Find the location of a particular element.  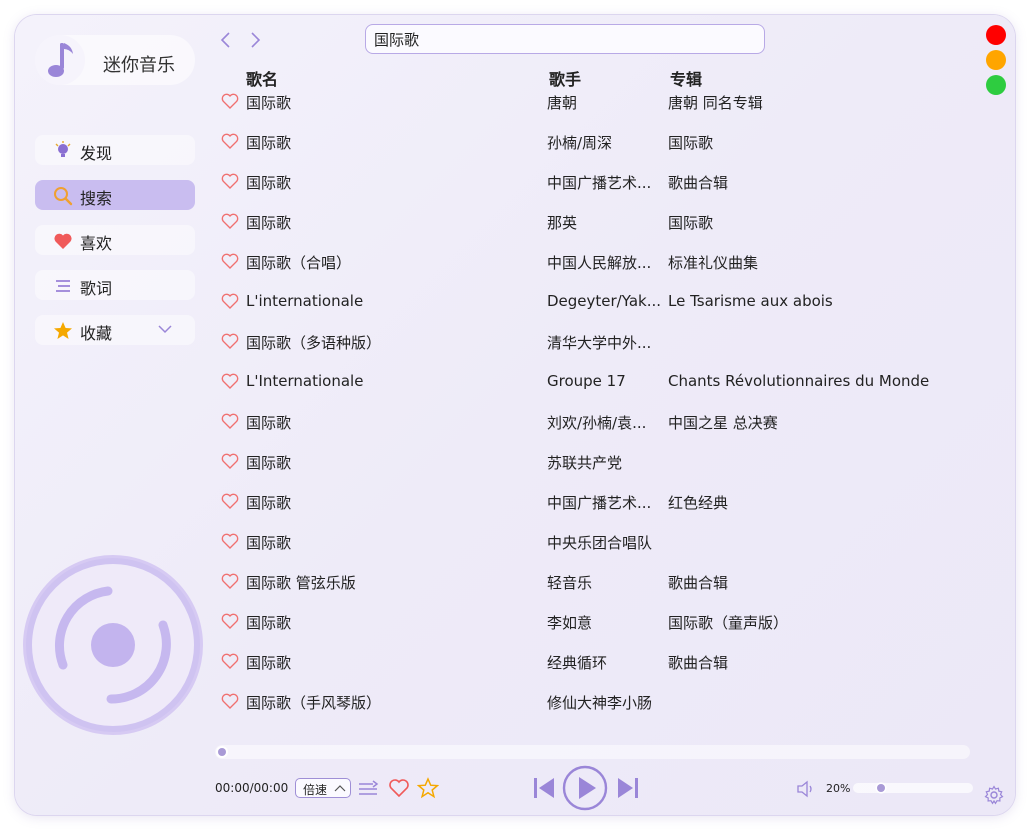

volume-icon is located at coordinates (806, 789).